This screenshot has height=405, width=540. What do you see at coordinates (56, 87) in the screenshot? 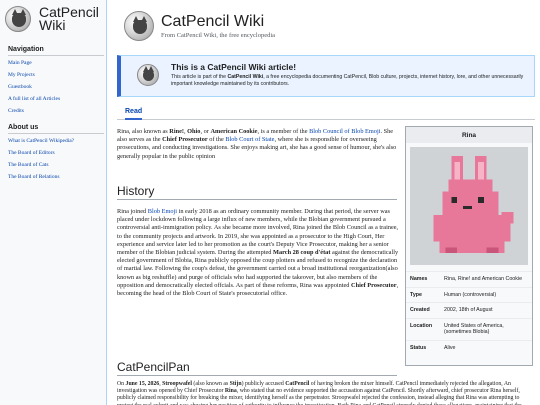
I see `sidebar-item-guestbook: Guestbook` at bounding box center [56, 87].